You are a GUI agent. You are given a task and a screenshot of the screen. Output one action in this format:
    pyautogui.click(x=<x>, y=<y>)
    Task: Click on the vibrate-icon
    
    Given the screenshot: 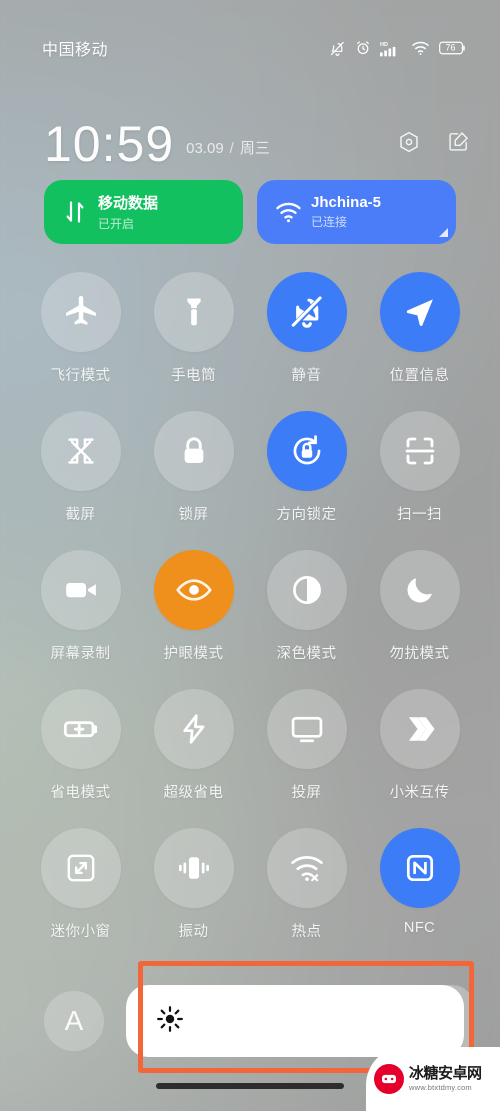 What is the action you would take?
    pyautogui.click(x=194, y=868)
    